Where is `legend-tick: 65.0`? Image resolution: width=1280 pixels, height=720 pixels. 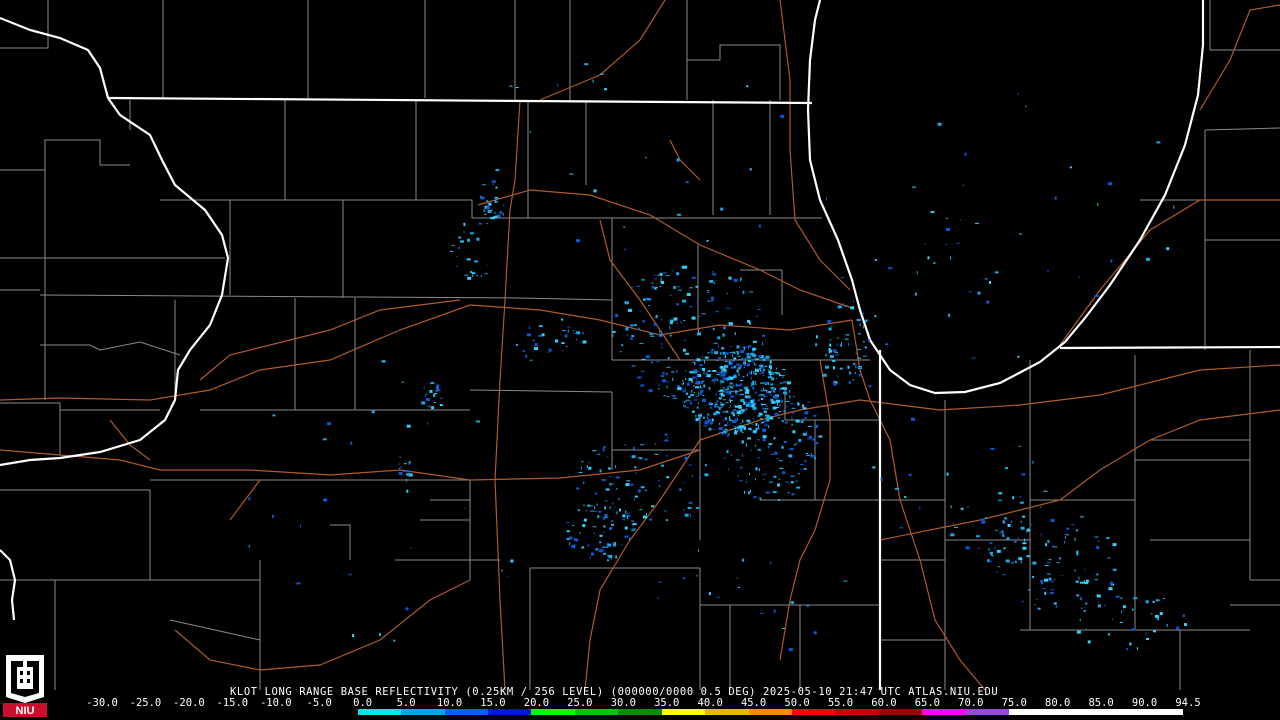 legend-tick: 65.0 is located at coordinates (927, 703).